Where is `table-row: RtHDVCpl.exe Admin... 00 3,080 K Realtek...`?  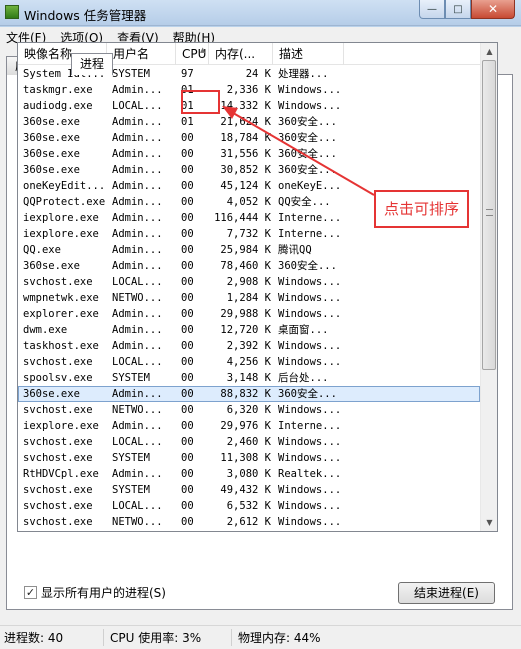
table-row: RtHDVCpl.exe Admin... 00 3,080 K Realtek... is located at coordinates (249, 474).